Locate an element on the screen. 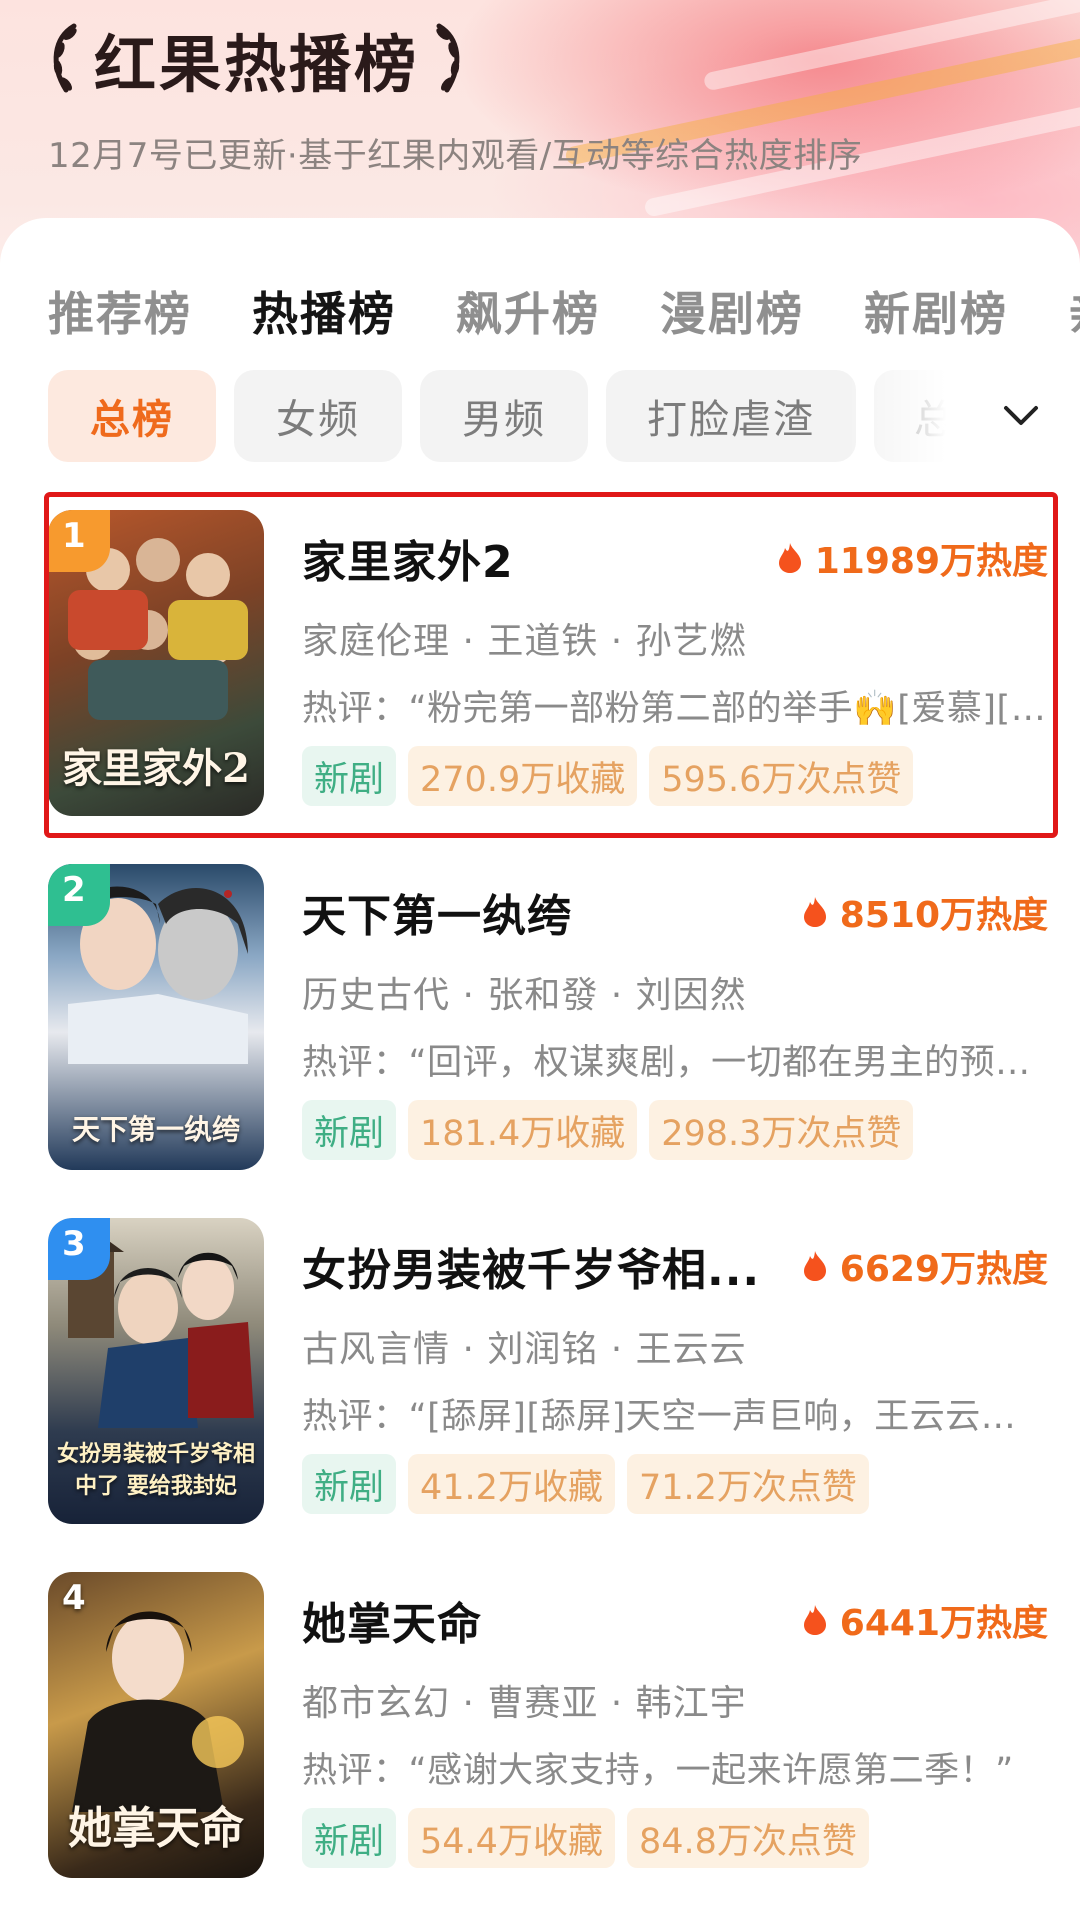 The image size is (1080, 1918). drama-badges: 新剧 54.4万收藏 84.8万次点赞 is located at coordinates (591, 1838).